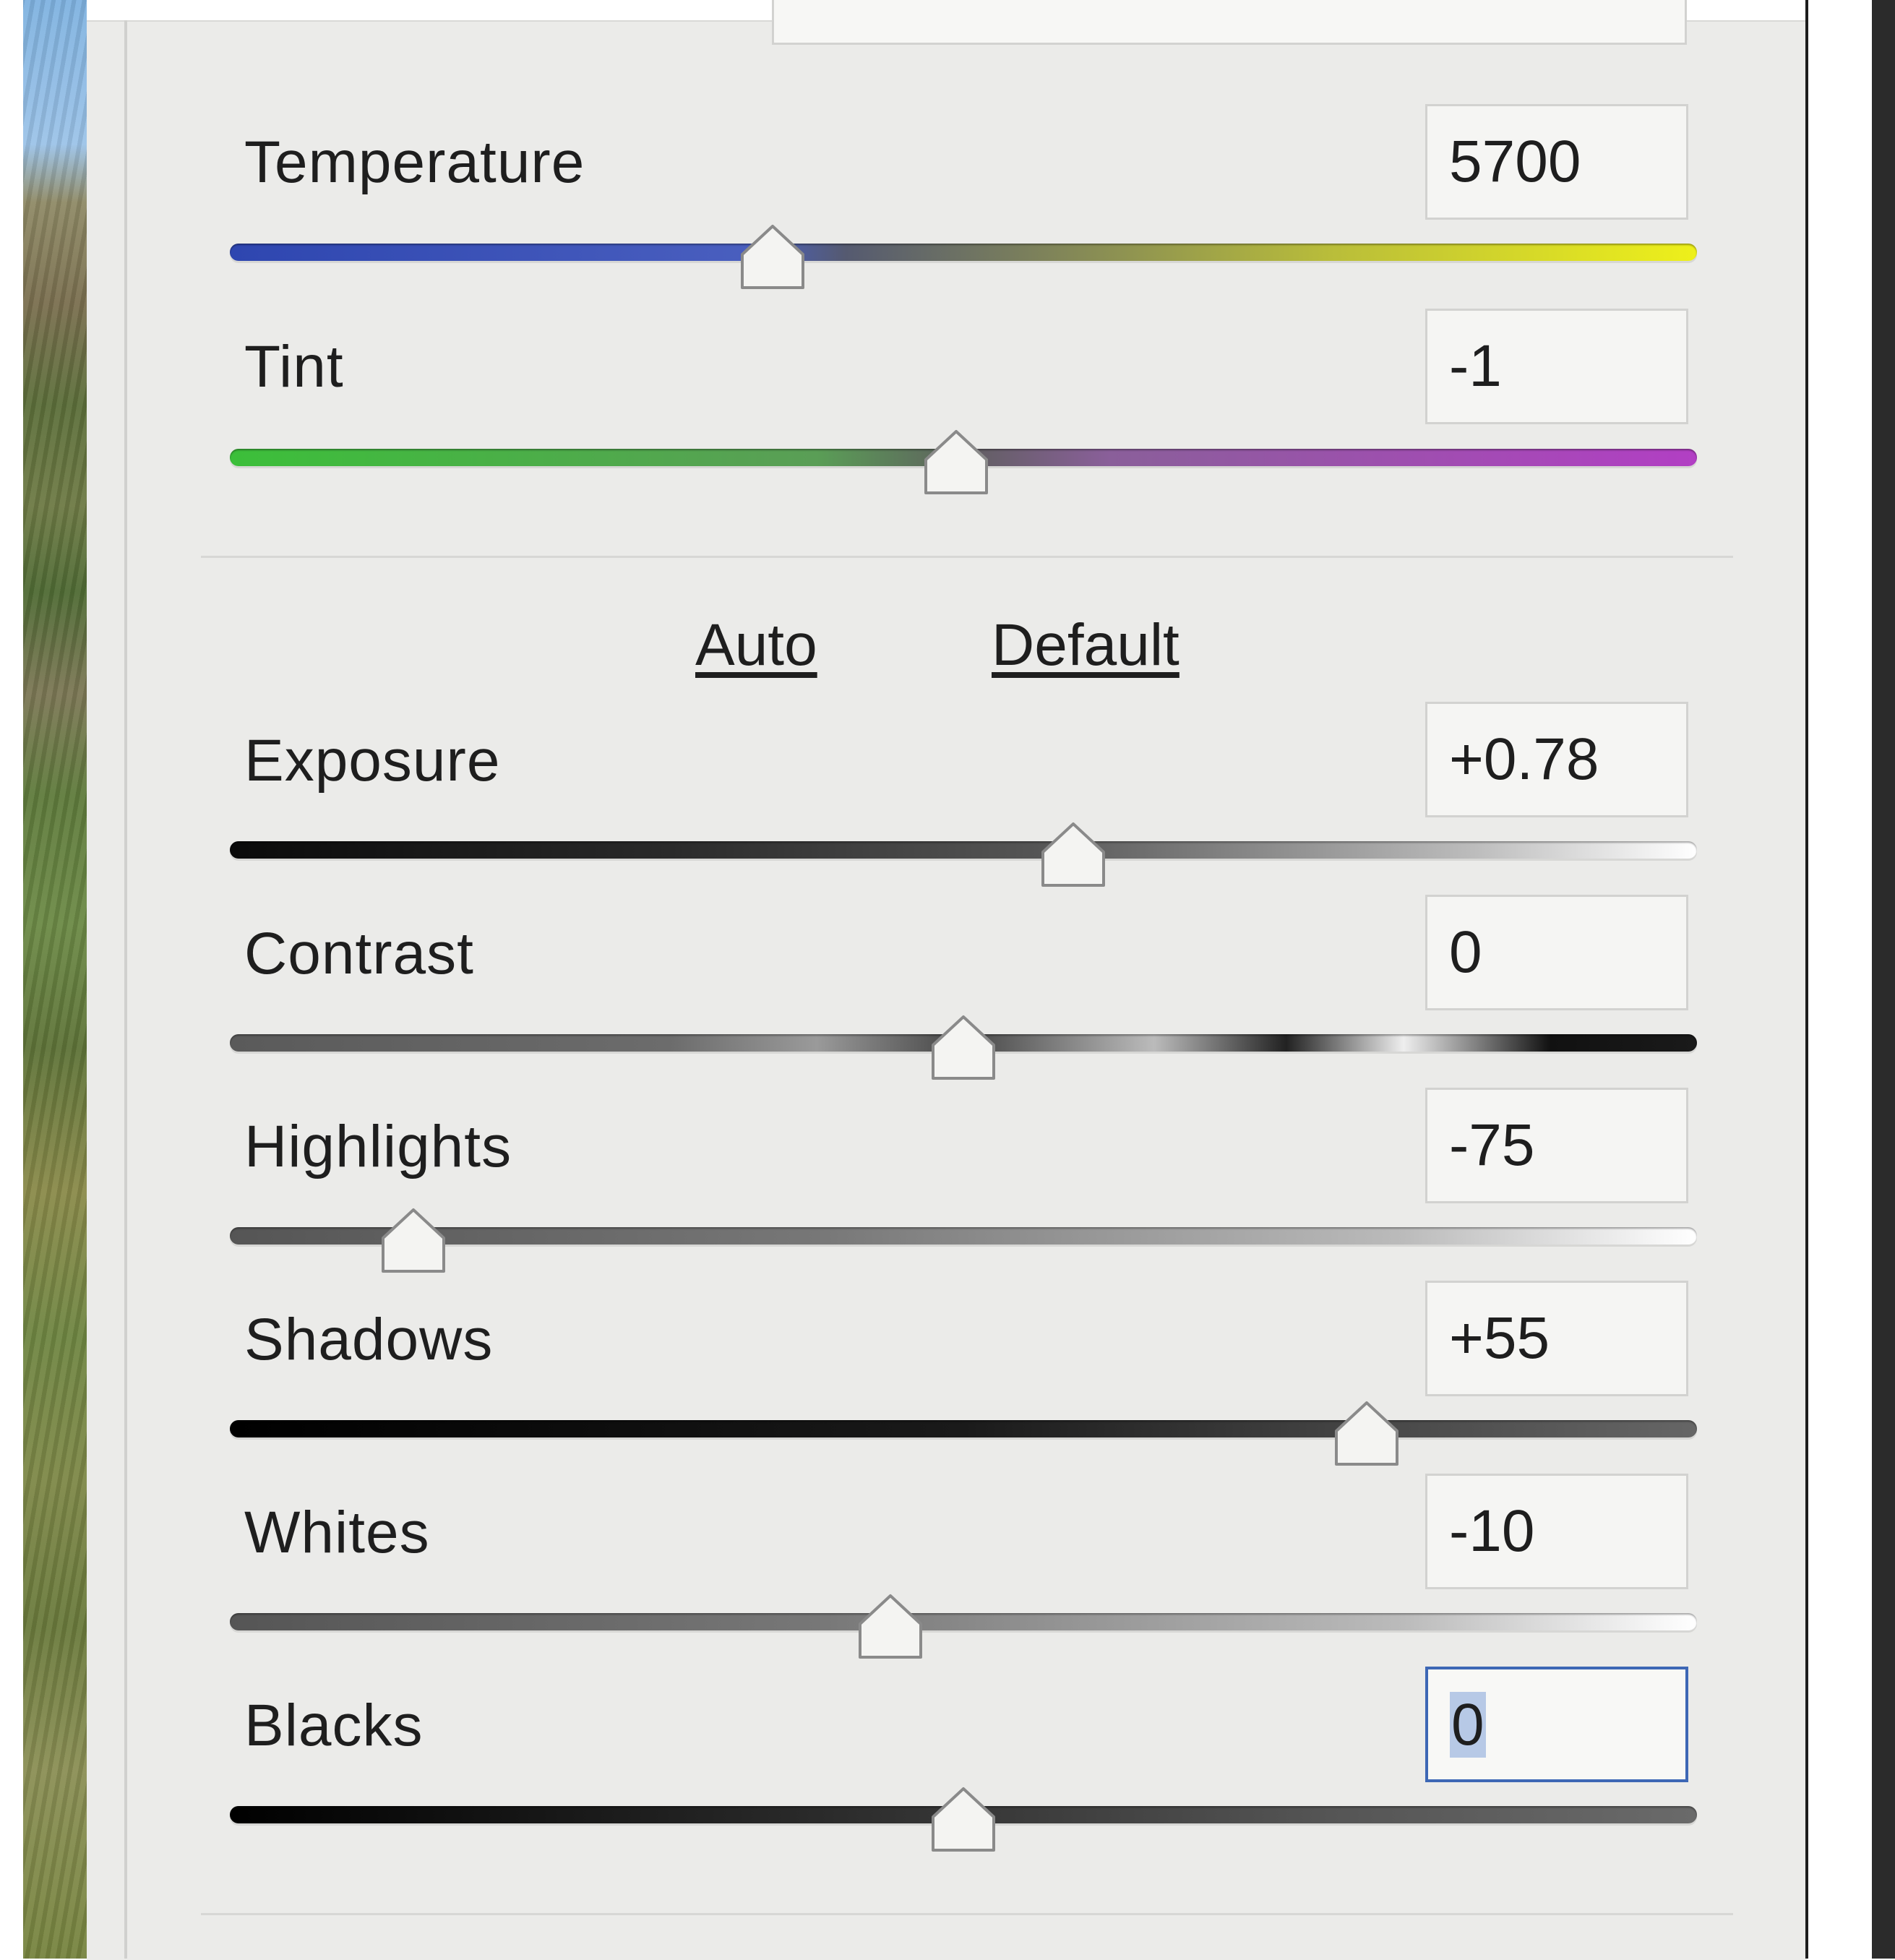 The width and height of the screenshot is (1895, 1960). Describe the element at coordinates (1883, 979) in the screenshot. I see `scrollbar-gutter` at that location.